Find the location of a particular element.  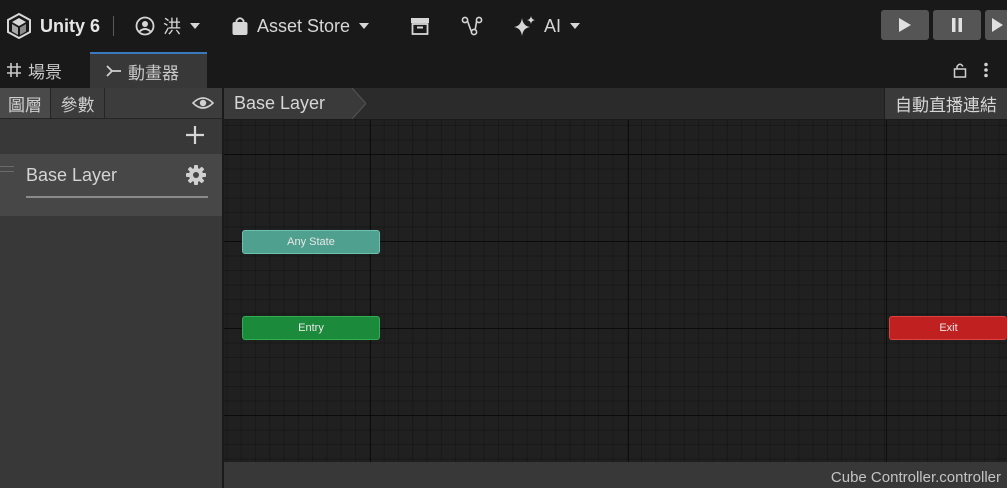

kebab-menu-icon is located at coordinates (986, 70).